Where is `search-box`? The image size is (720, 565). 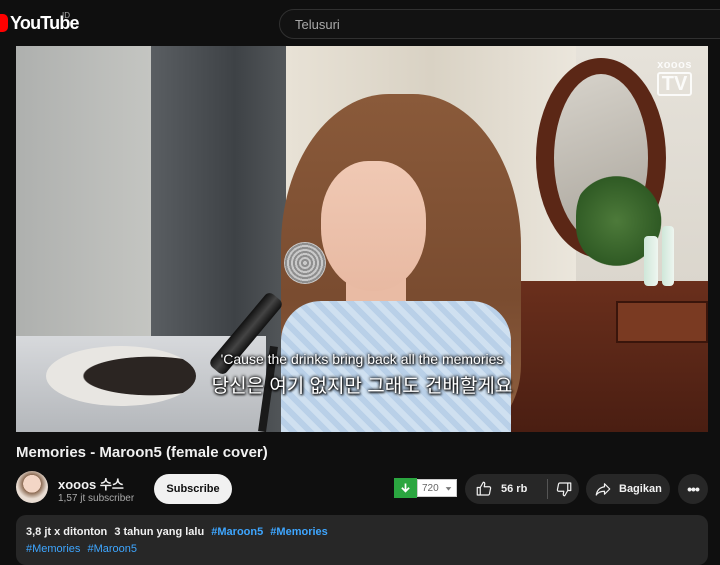 search-box is located at coordinates (499, 24).